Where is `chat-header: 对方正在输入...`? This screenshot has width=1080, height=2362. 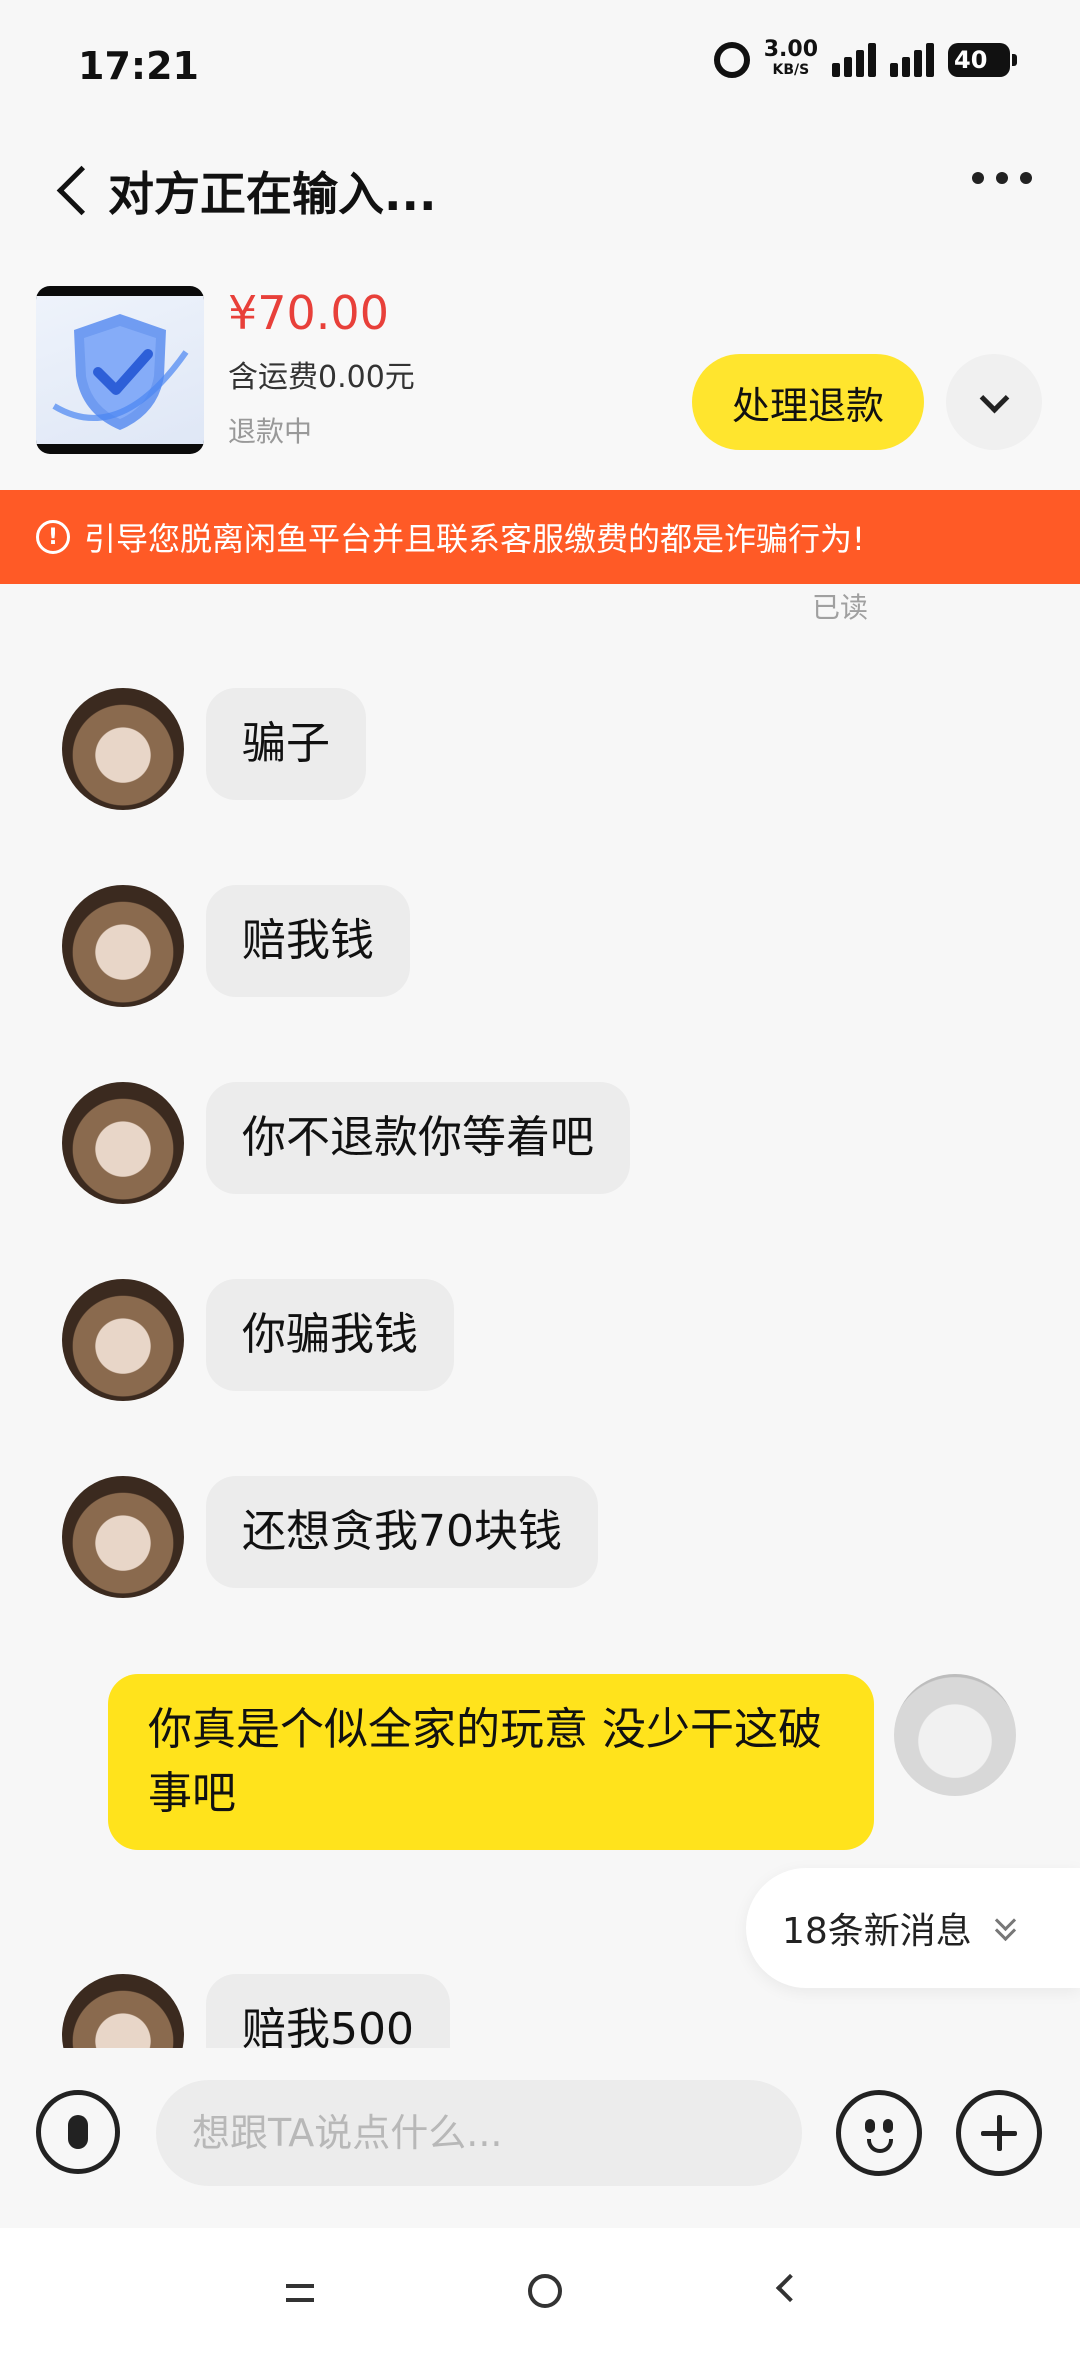
chat-header: 对方正在输入... is located at coordinates (540, 190).